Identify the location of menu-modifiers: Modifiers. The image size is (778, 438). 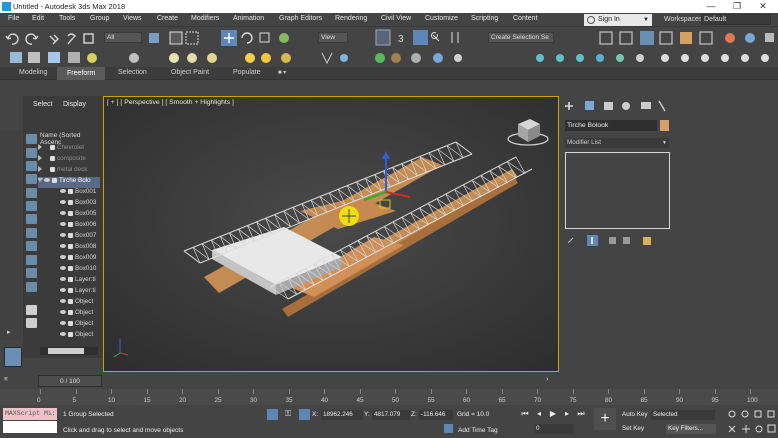
(205, 18).